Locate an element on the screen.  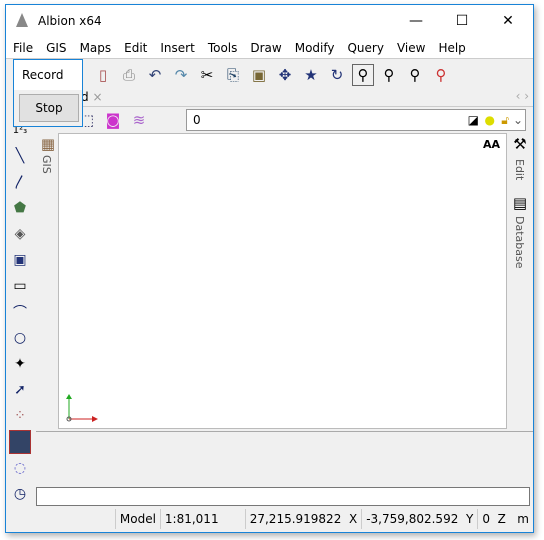
zoom-extents-icon: ⚲ is located at coordinates (415, 75).